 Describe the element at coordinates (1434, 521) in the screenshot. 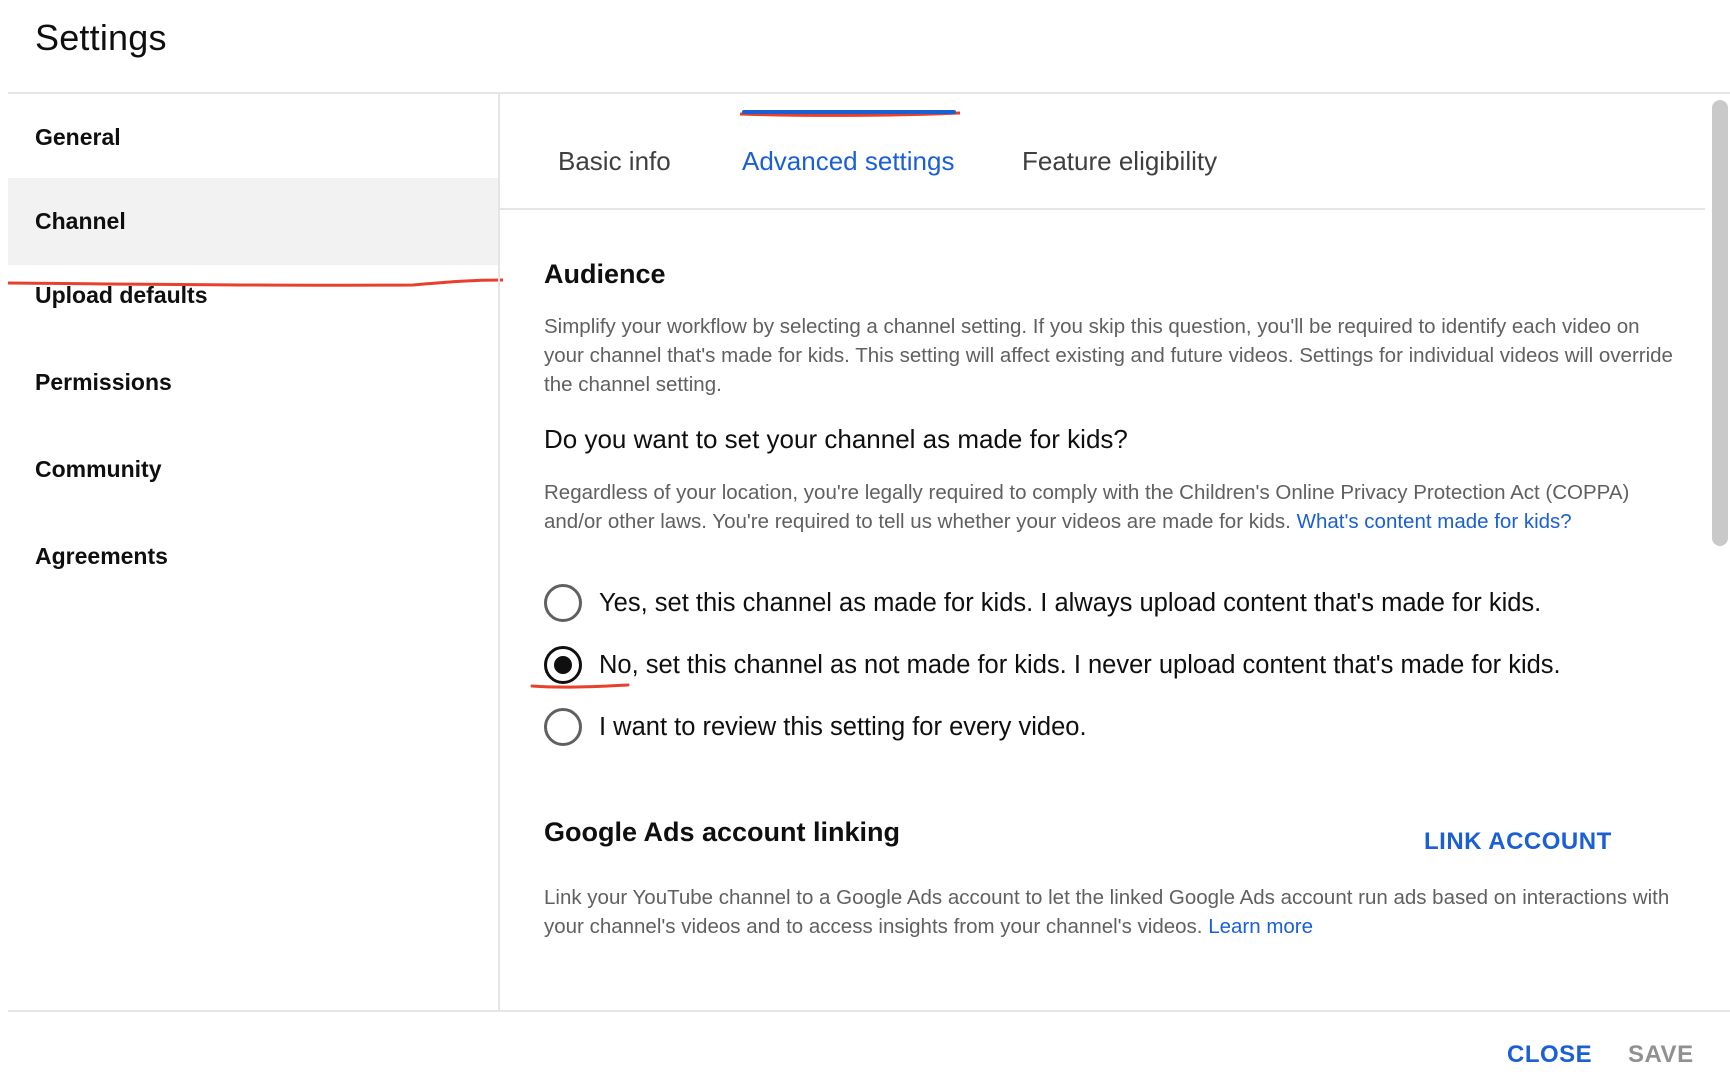

I see `made-for-kids-info-link: What's content made for kids?` at that location.